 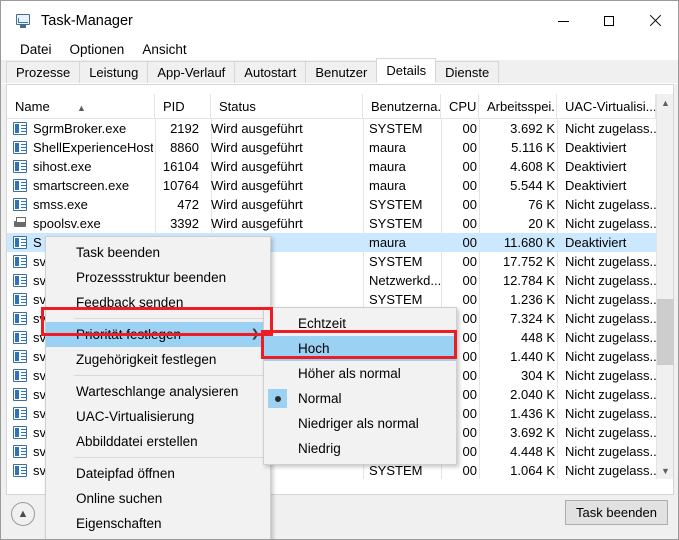 I want to click on priority-submenu-item: Höher als normal, so click(x=360, y=373).